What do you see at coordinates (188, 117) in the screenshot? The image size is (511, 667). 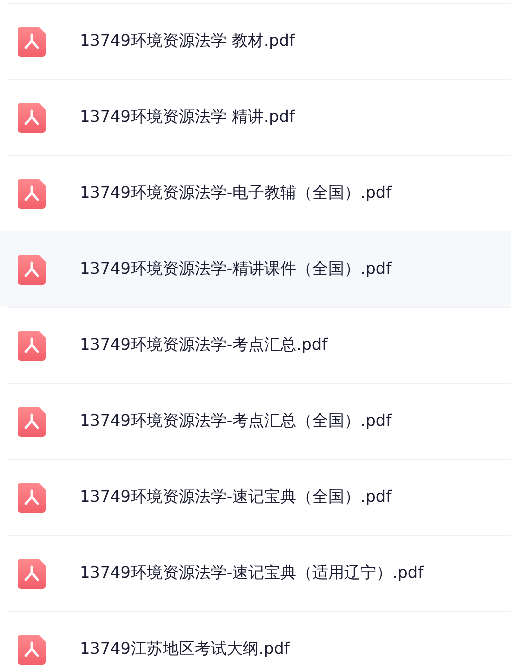 I see `file-name: 13749环境资源法学 精讲.pdf` at bounding box center [188, 117].